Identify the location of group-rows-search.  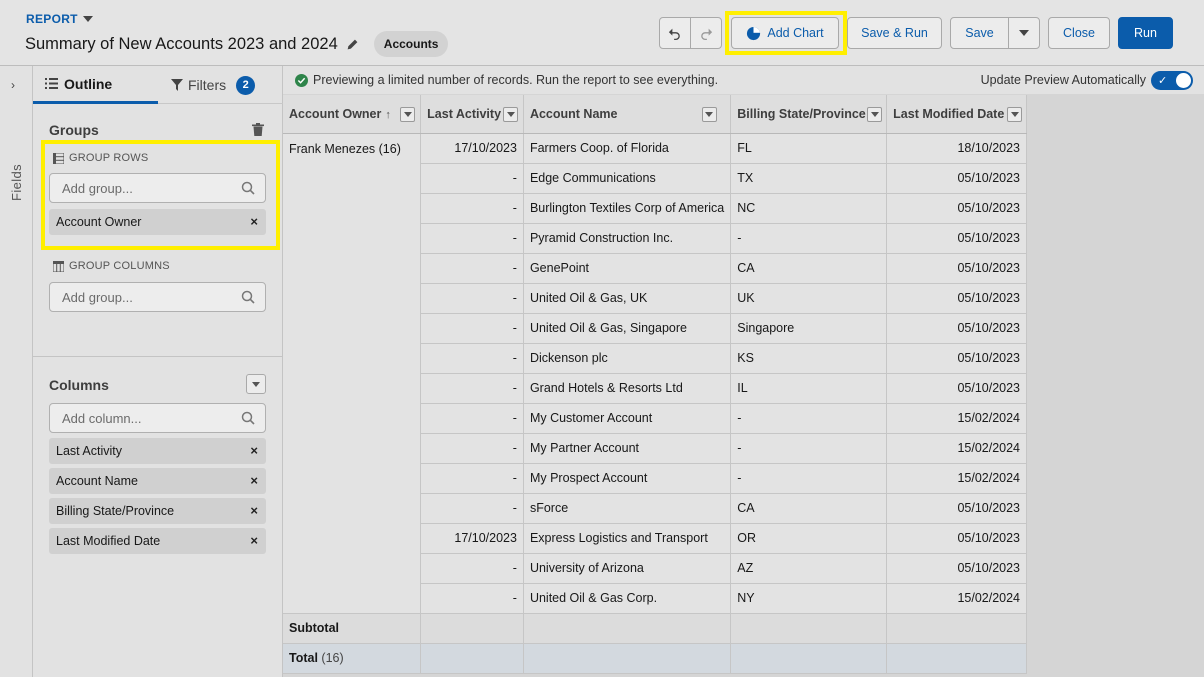
(157, 188).